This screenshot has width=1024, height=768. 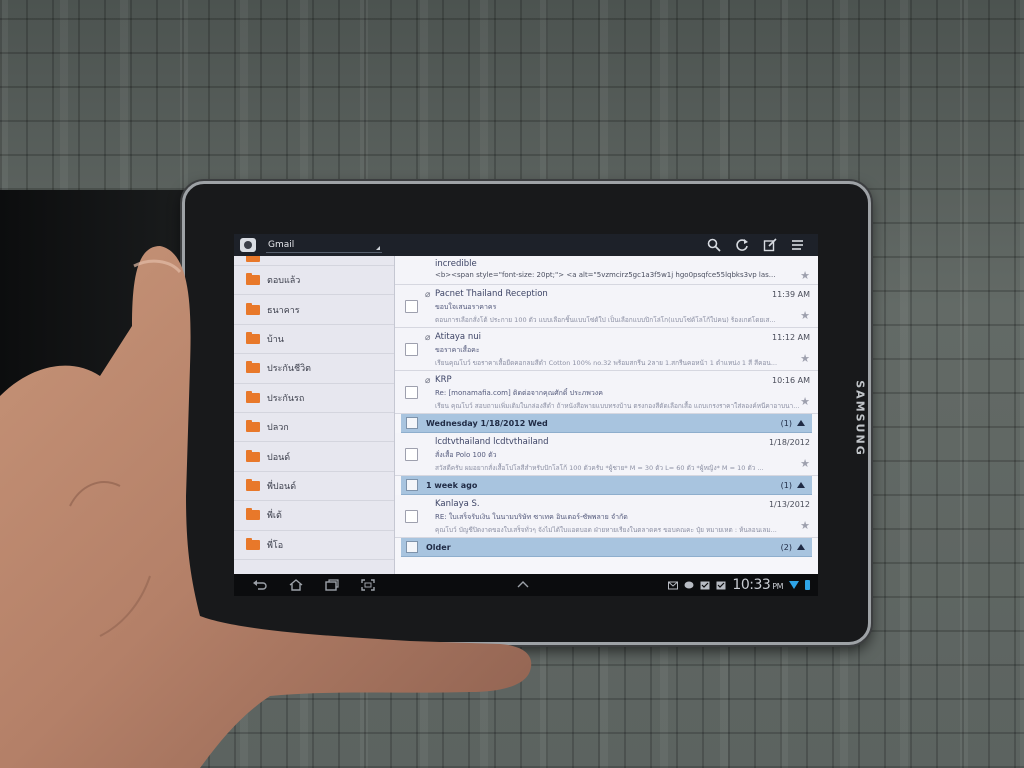 I want to click on menu-icon, so click(x=797, y=245).